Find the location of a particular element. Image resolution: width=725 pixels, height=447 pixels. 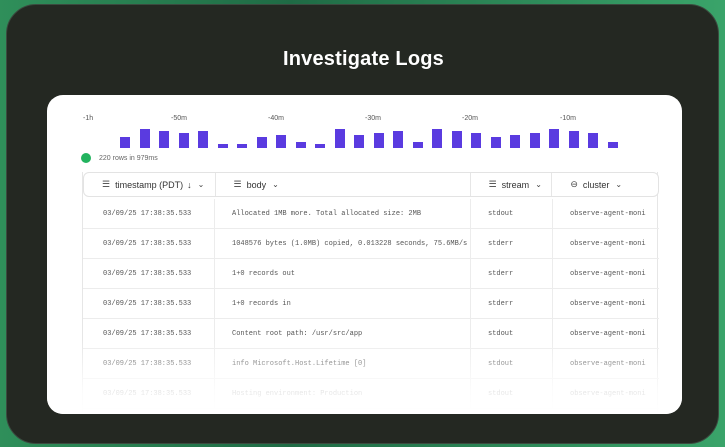

page-title: Investigate Logs is located at coordinates (363, 59).